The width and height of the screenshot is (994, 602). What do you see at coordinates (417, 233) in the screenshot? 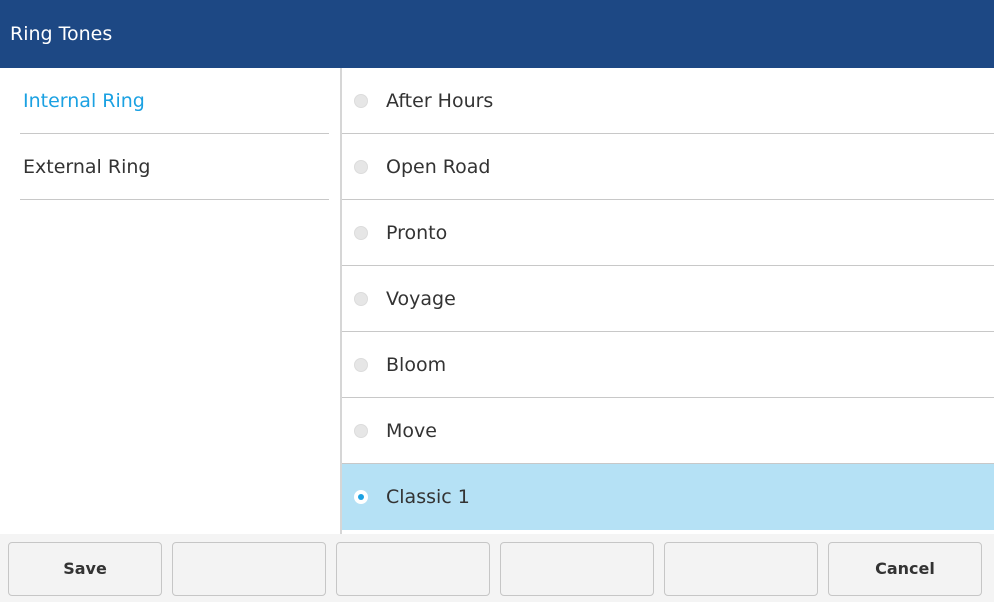
I see `ring-tone-label: Pronto` at bounding box center [417, 233].